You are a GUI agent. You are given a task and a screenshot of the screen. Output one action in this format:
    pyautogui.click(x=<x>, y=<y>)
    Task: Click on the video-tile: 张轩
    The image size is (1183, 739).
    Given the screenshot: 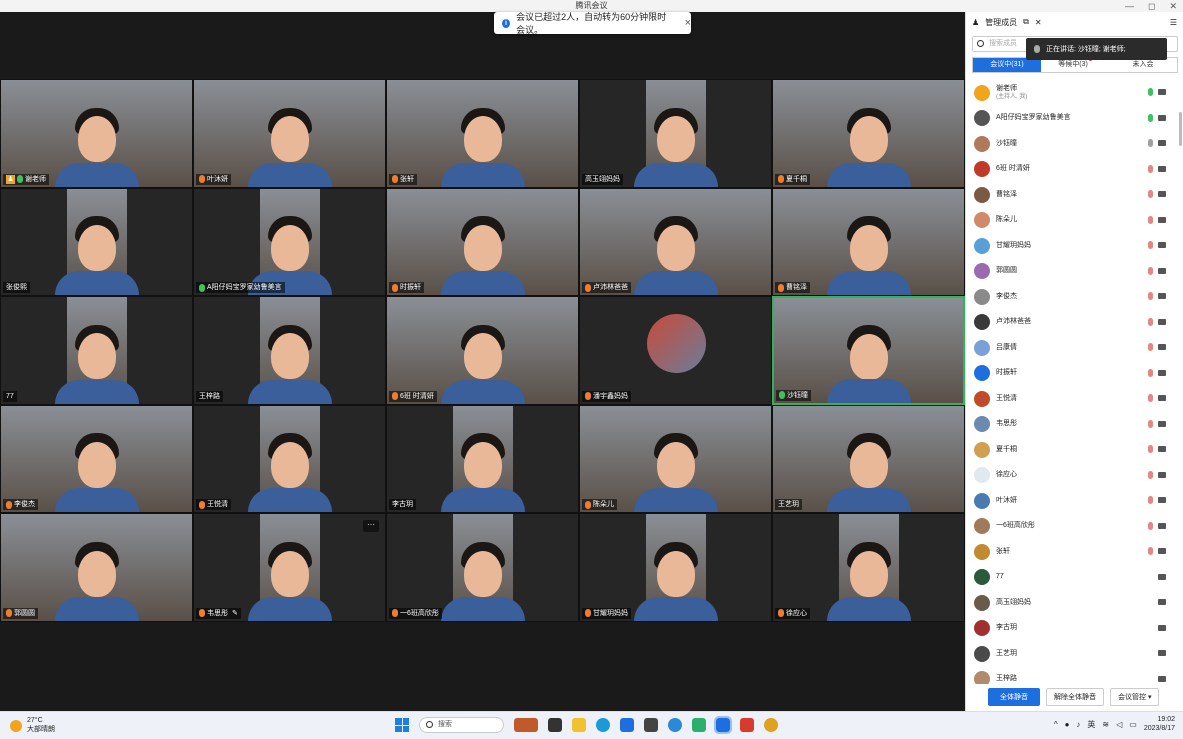 What is the action you would take?
    pyautogui.click(x=482, y=133)
    